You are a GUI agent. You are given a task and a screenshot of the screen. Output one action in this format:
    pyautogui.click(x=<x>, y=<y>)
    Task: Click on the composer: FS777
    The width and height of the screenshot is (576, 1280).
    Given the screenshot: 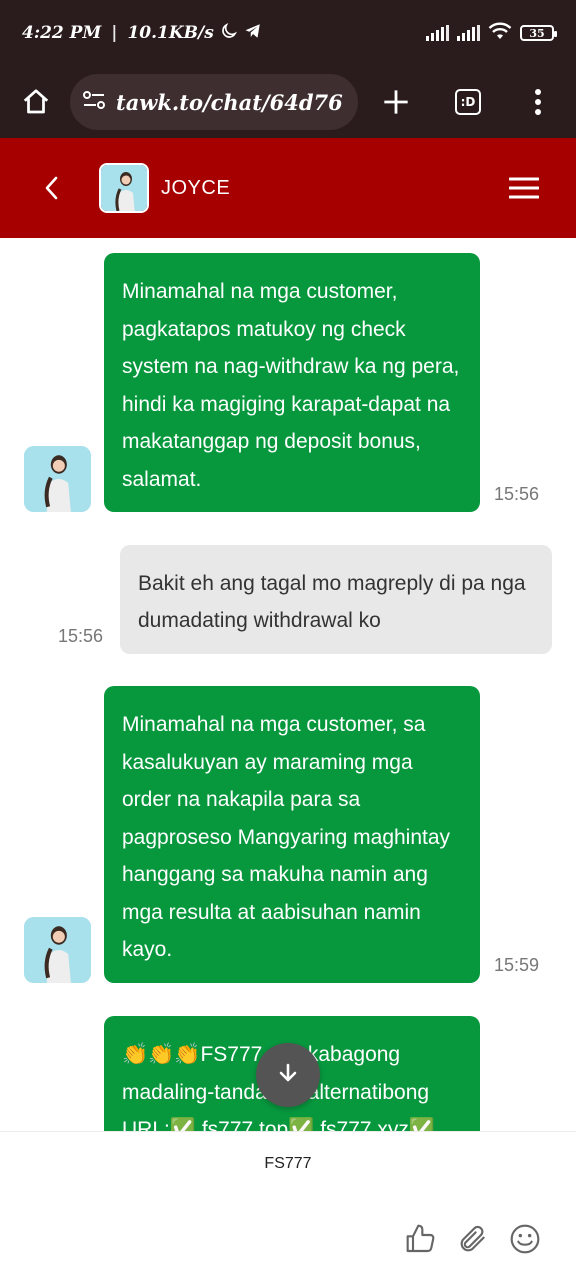 What is the action you would take?
    pyautogui.click(x=288, y=1205)
    